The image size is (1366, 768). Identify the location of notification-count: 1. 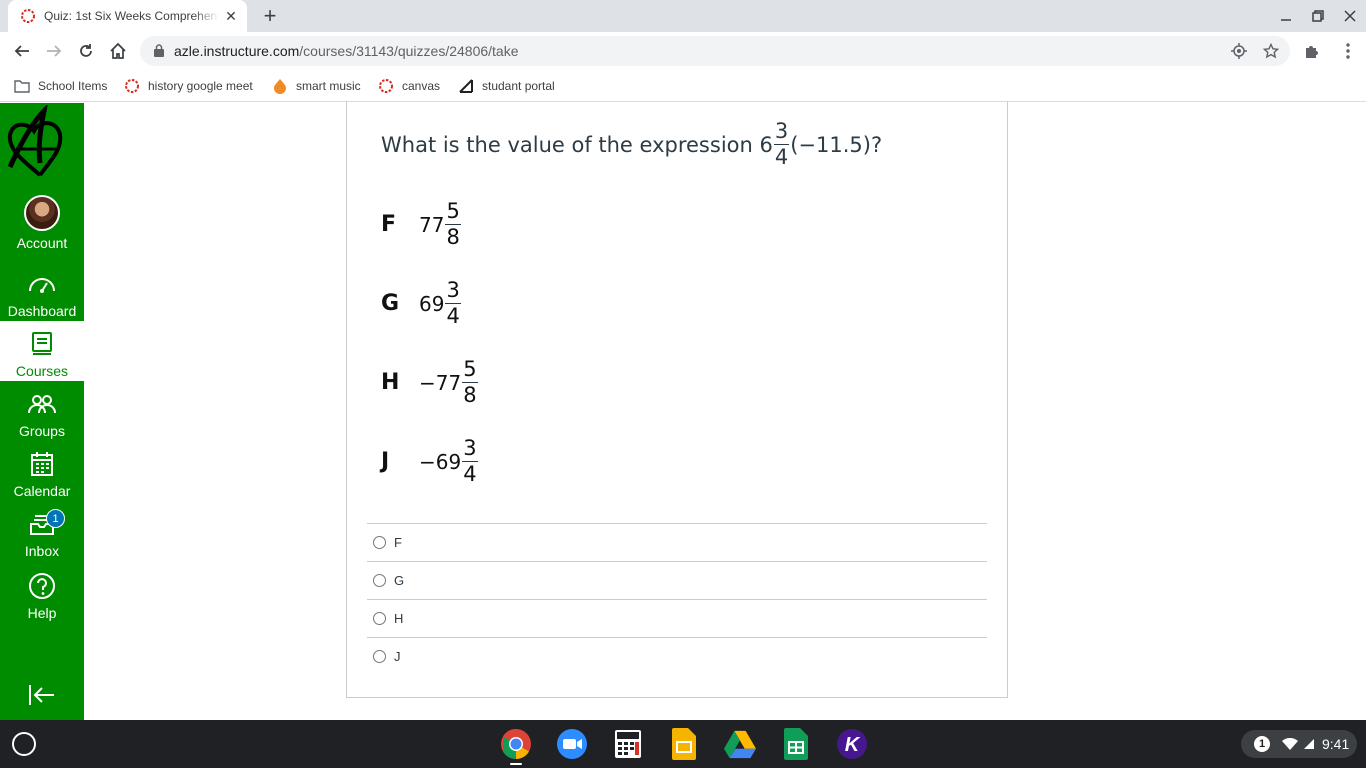
(1262, 744).